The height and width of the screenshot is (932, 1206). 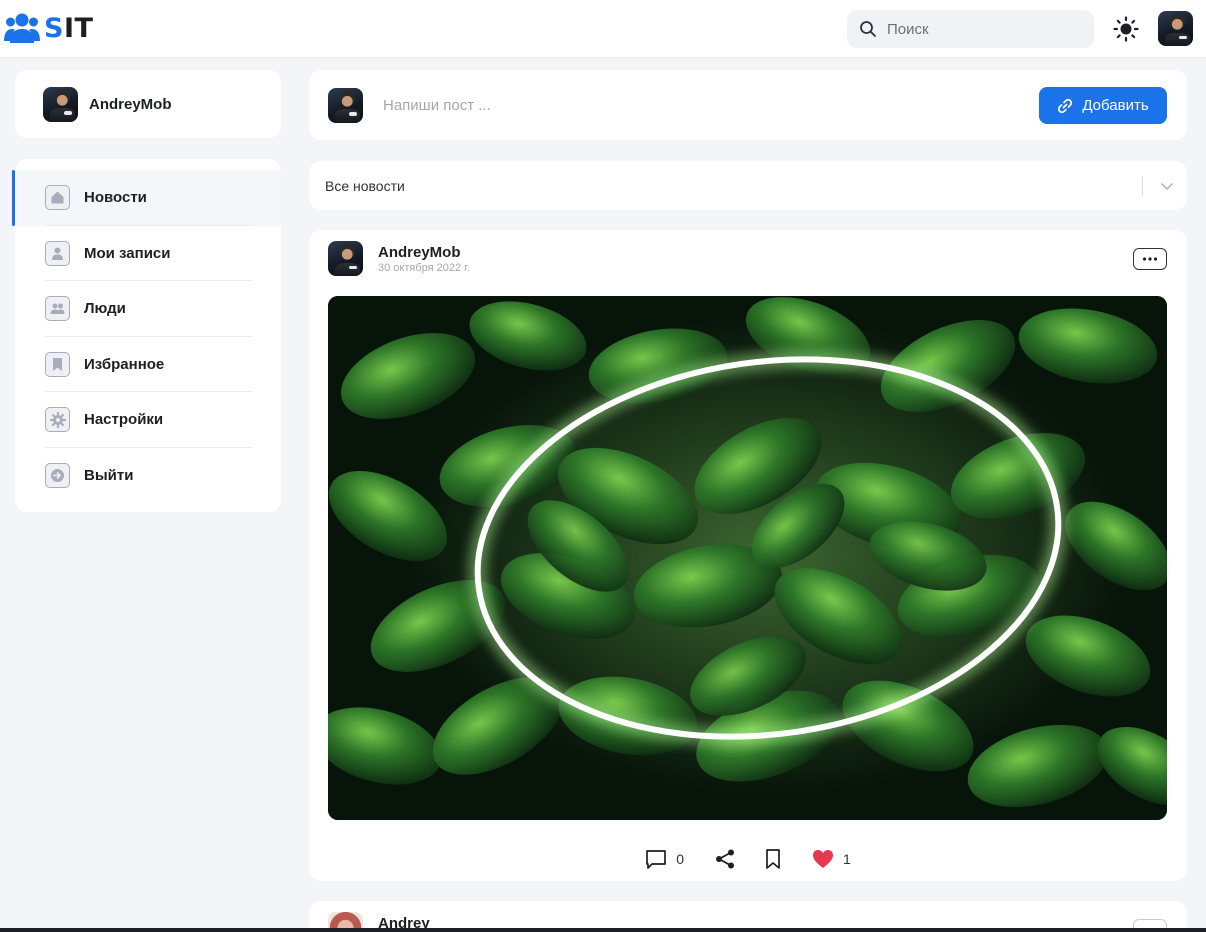 I want to click on people-icon, so click(x=57, y=309).